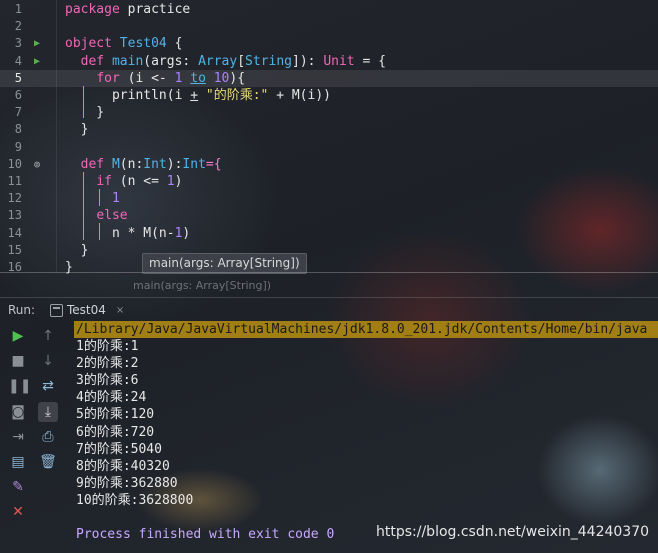 The image size is (658, 553). What do you see at coordinates (14, 198) in the screenshot?
I see `line-number: 12` at bounding box center [14, 198].